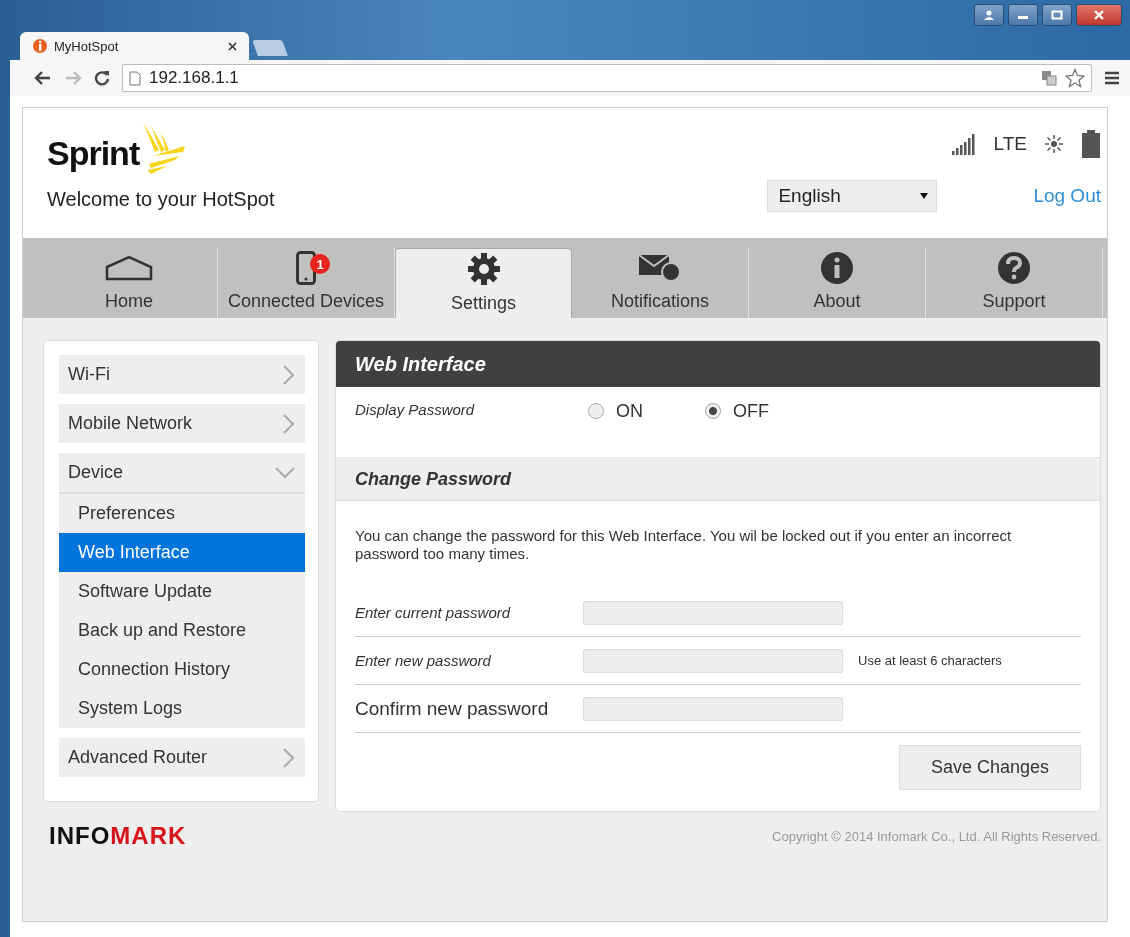 This screenshot has width=1130, height=937. What do you see at coordinates (182, 552) in the screenshot?
I see `sidebar-subitem: Web Interface` at bounding box center [182, 552].